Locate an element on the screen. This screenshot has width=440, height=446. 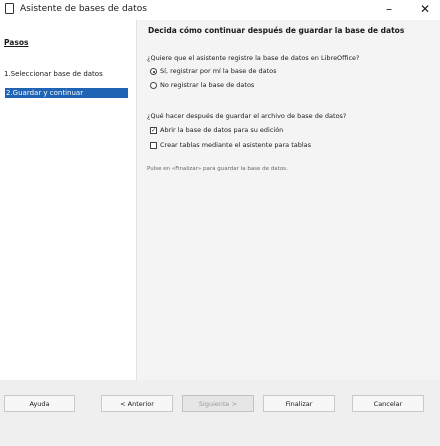
steps-title: Pasos is located at coordinates (16, 42).